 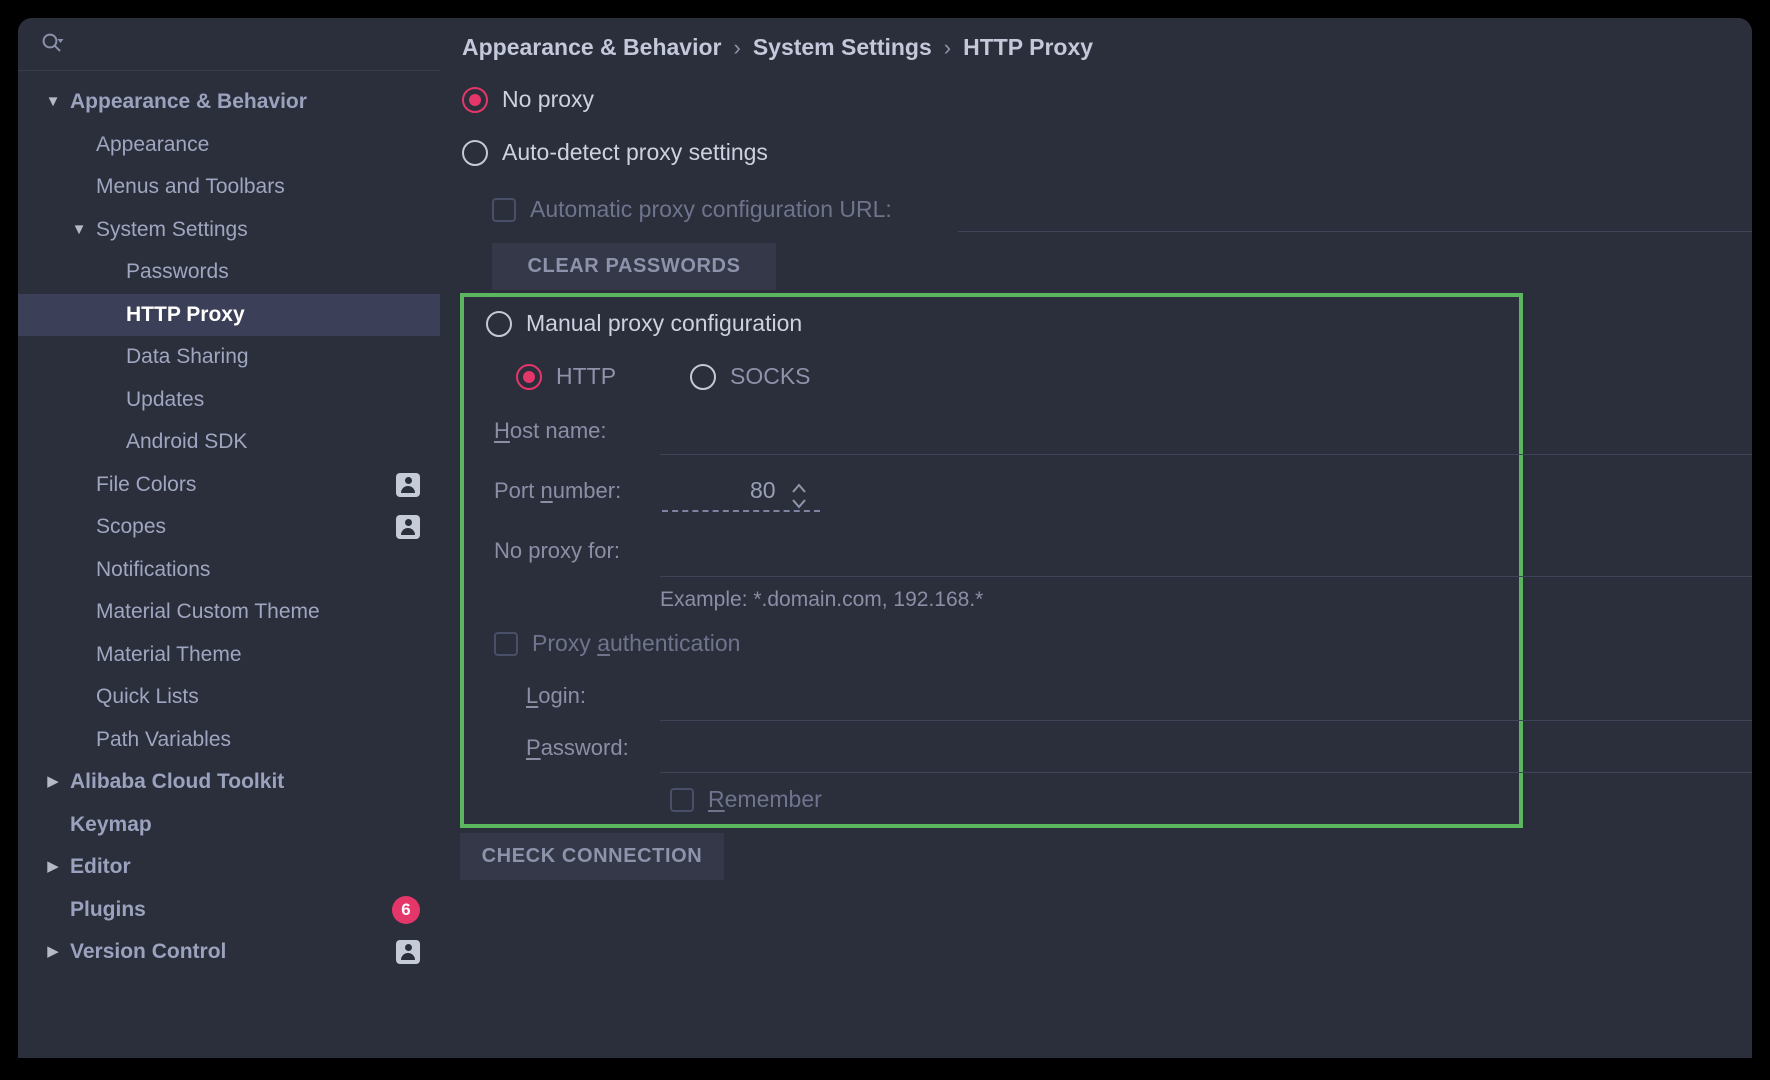 I want to click on no-proxy-for-input, so click(x=1206, y=576).